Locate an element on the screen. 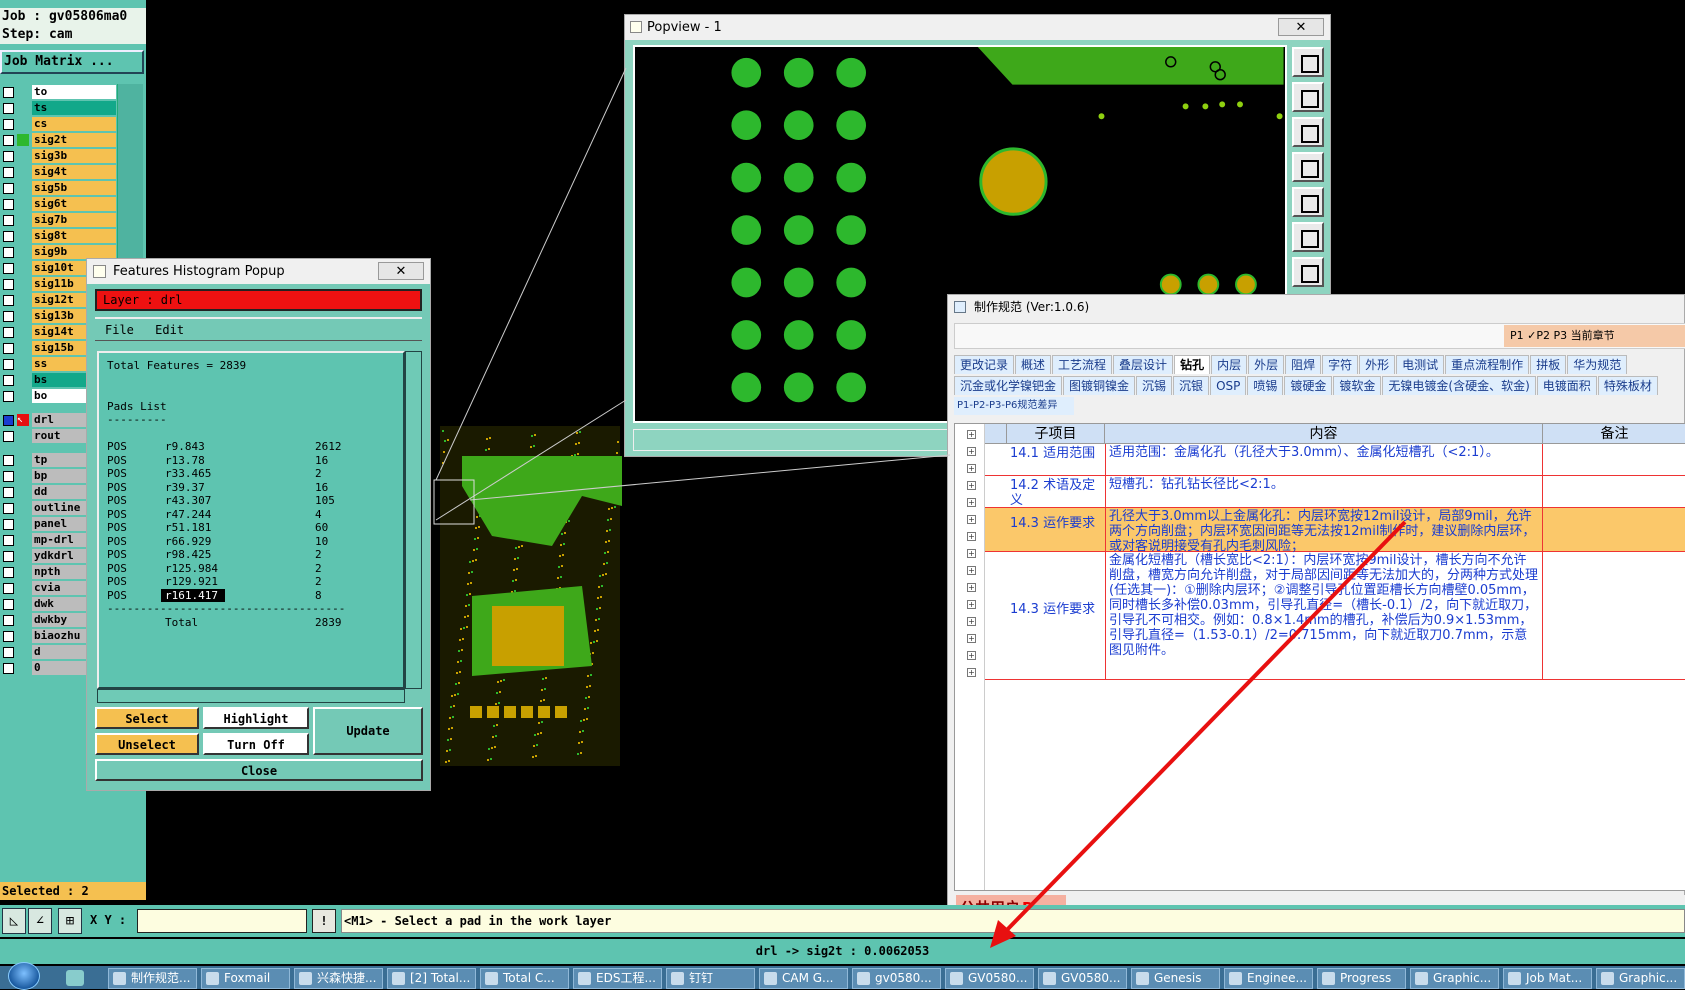 This screenshot has width=1685, height=990. tab-tabs_row1-6: 外层 is located at coordinates (1266, 364).